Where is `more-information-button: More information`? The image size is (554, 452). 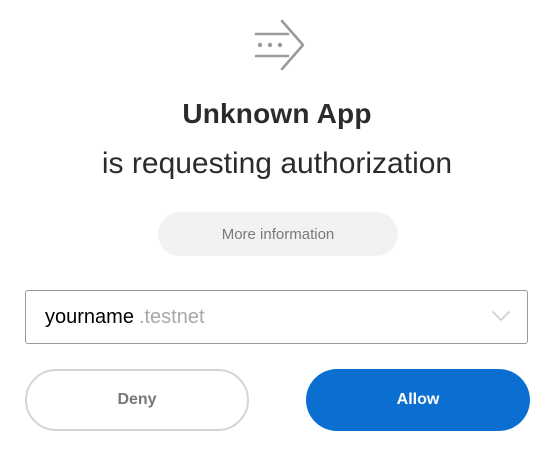 more-information-button: More information is located at coordinates (278, 234).